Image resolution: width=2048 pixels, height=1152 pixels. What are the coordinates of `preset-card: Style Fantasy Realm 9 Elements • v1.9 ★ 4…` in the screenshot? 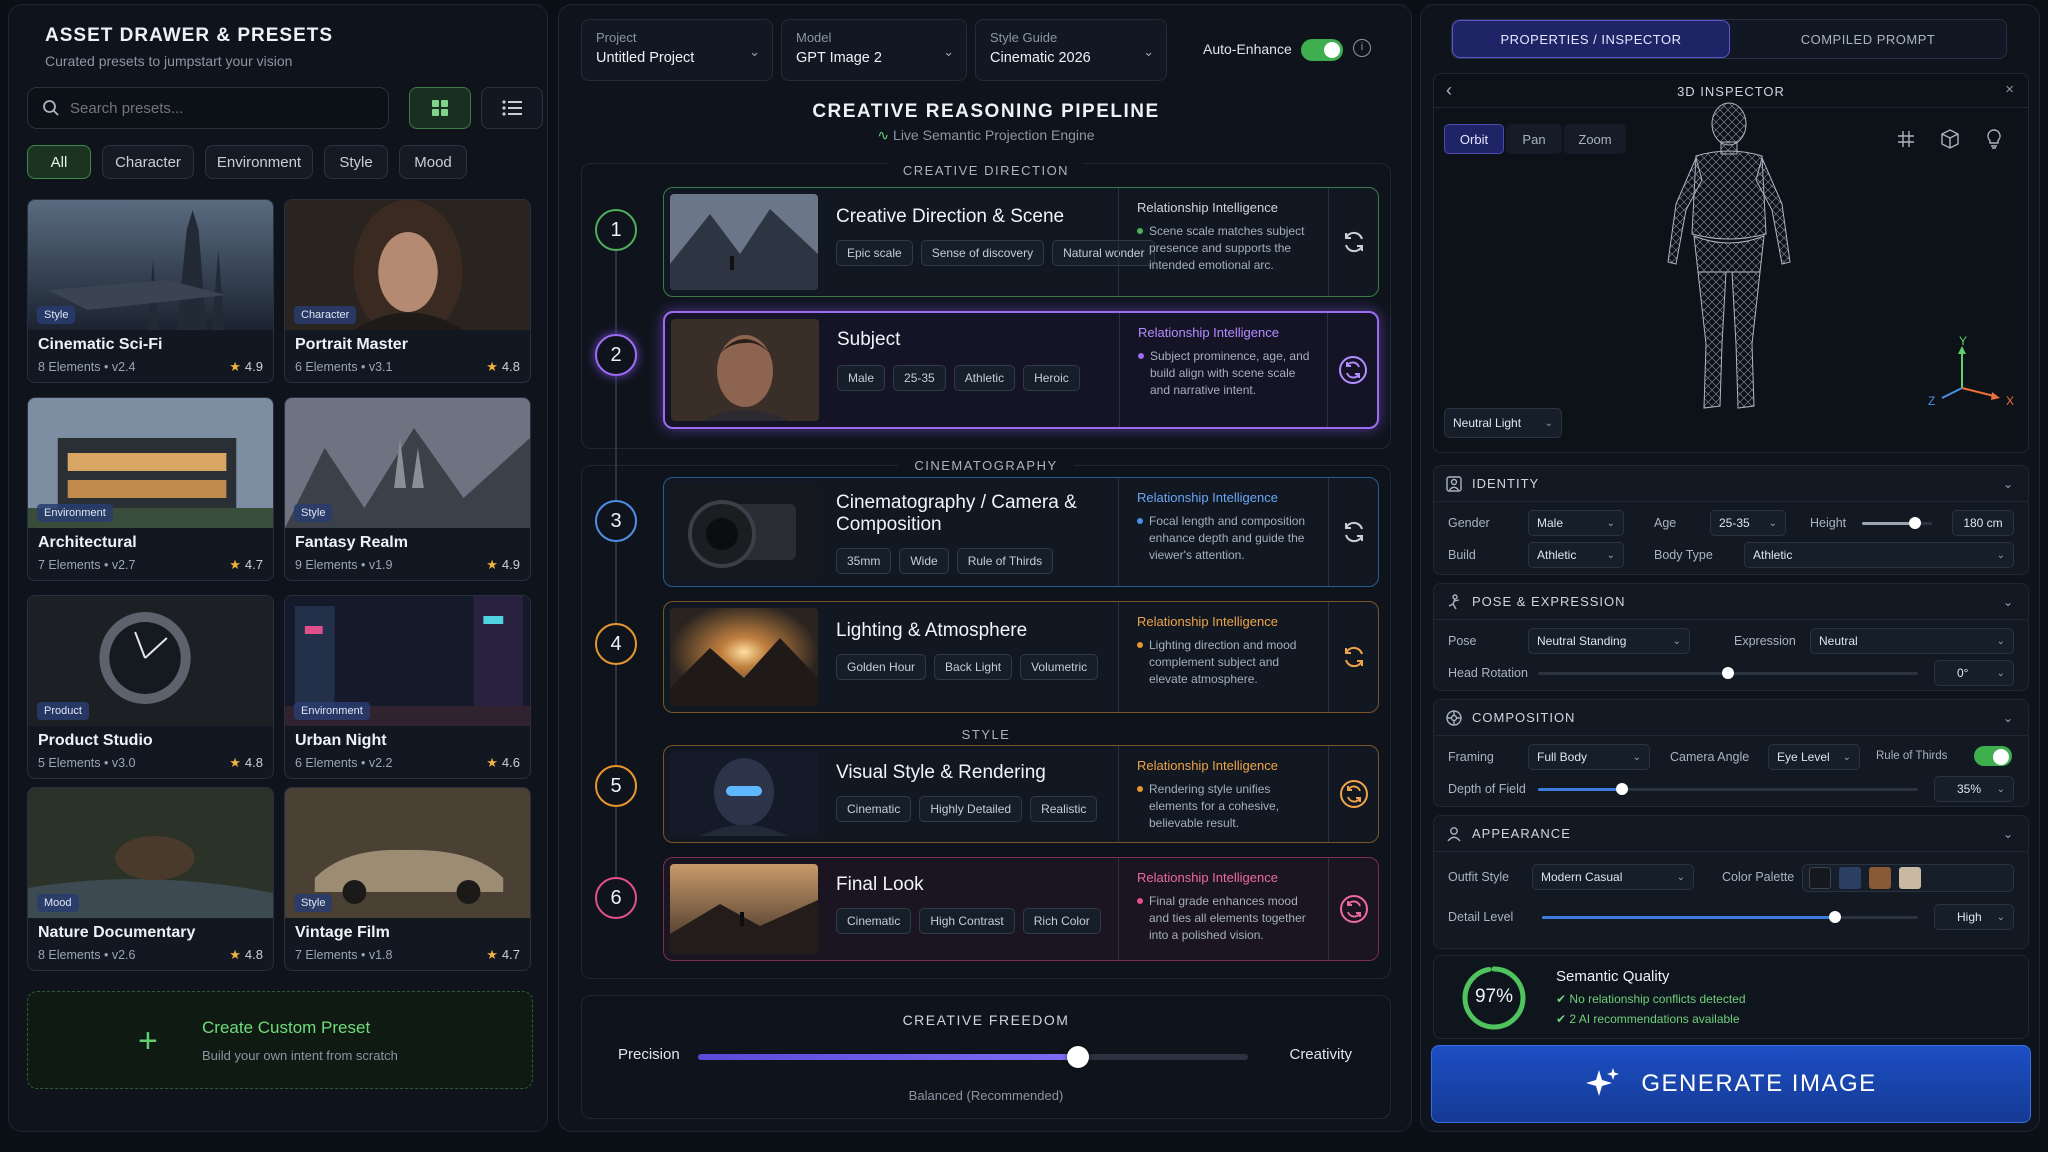 It's located at (407, 489).